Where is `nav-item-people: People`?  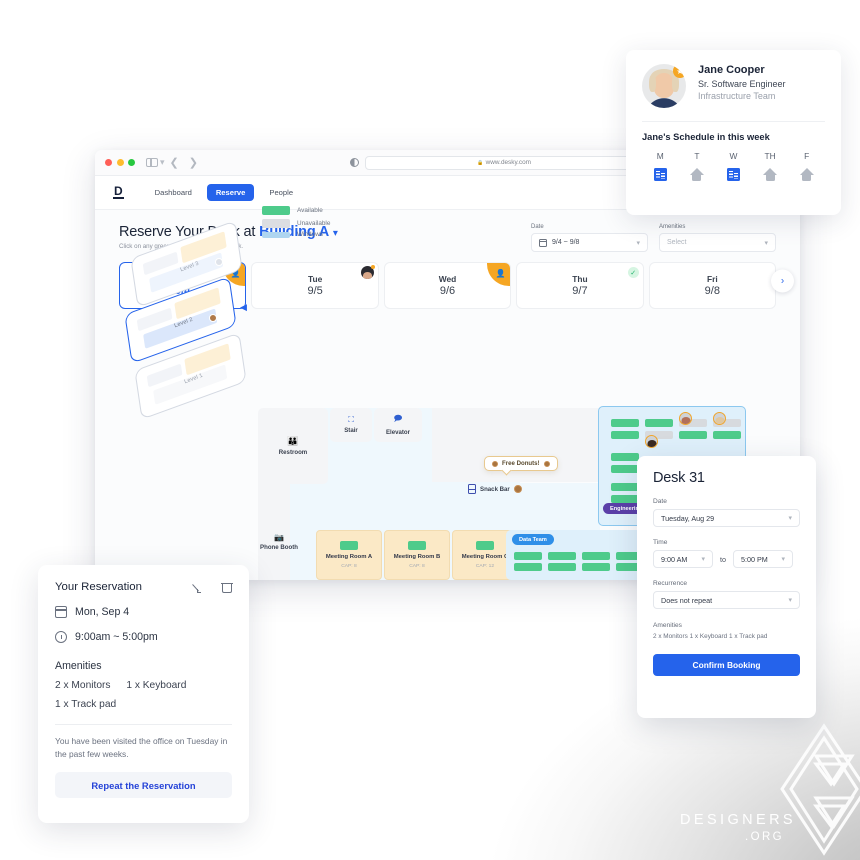
nav-item-people: People is located at coordinates (281, 192).